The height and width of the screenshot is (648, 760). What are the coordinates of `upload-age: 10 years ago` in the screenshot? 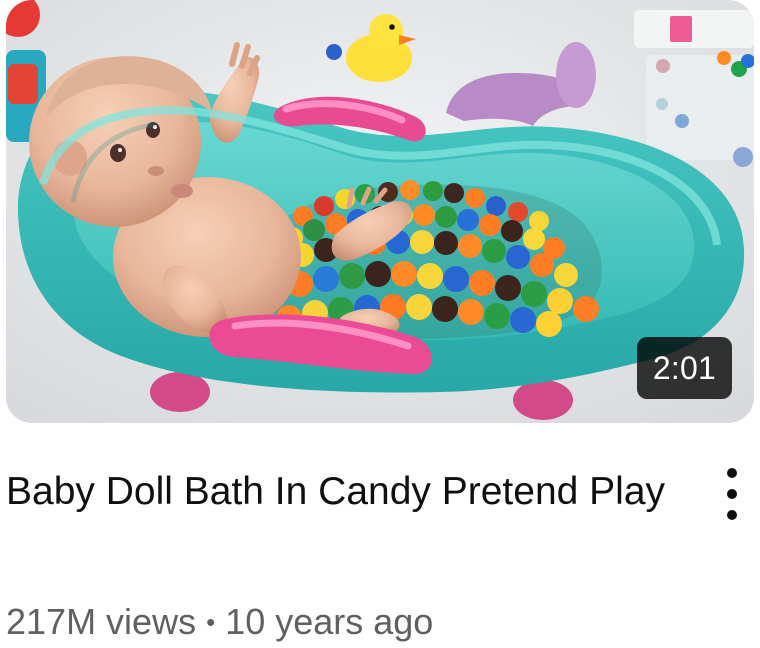 It's located at (329, 621).